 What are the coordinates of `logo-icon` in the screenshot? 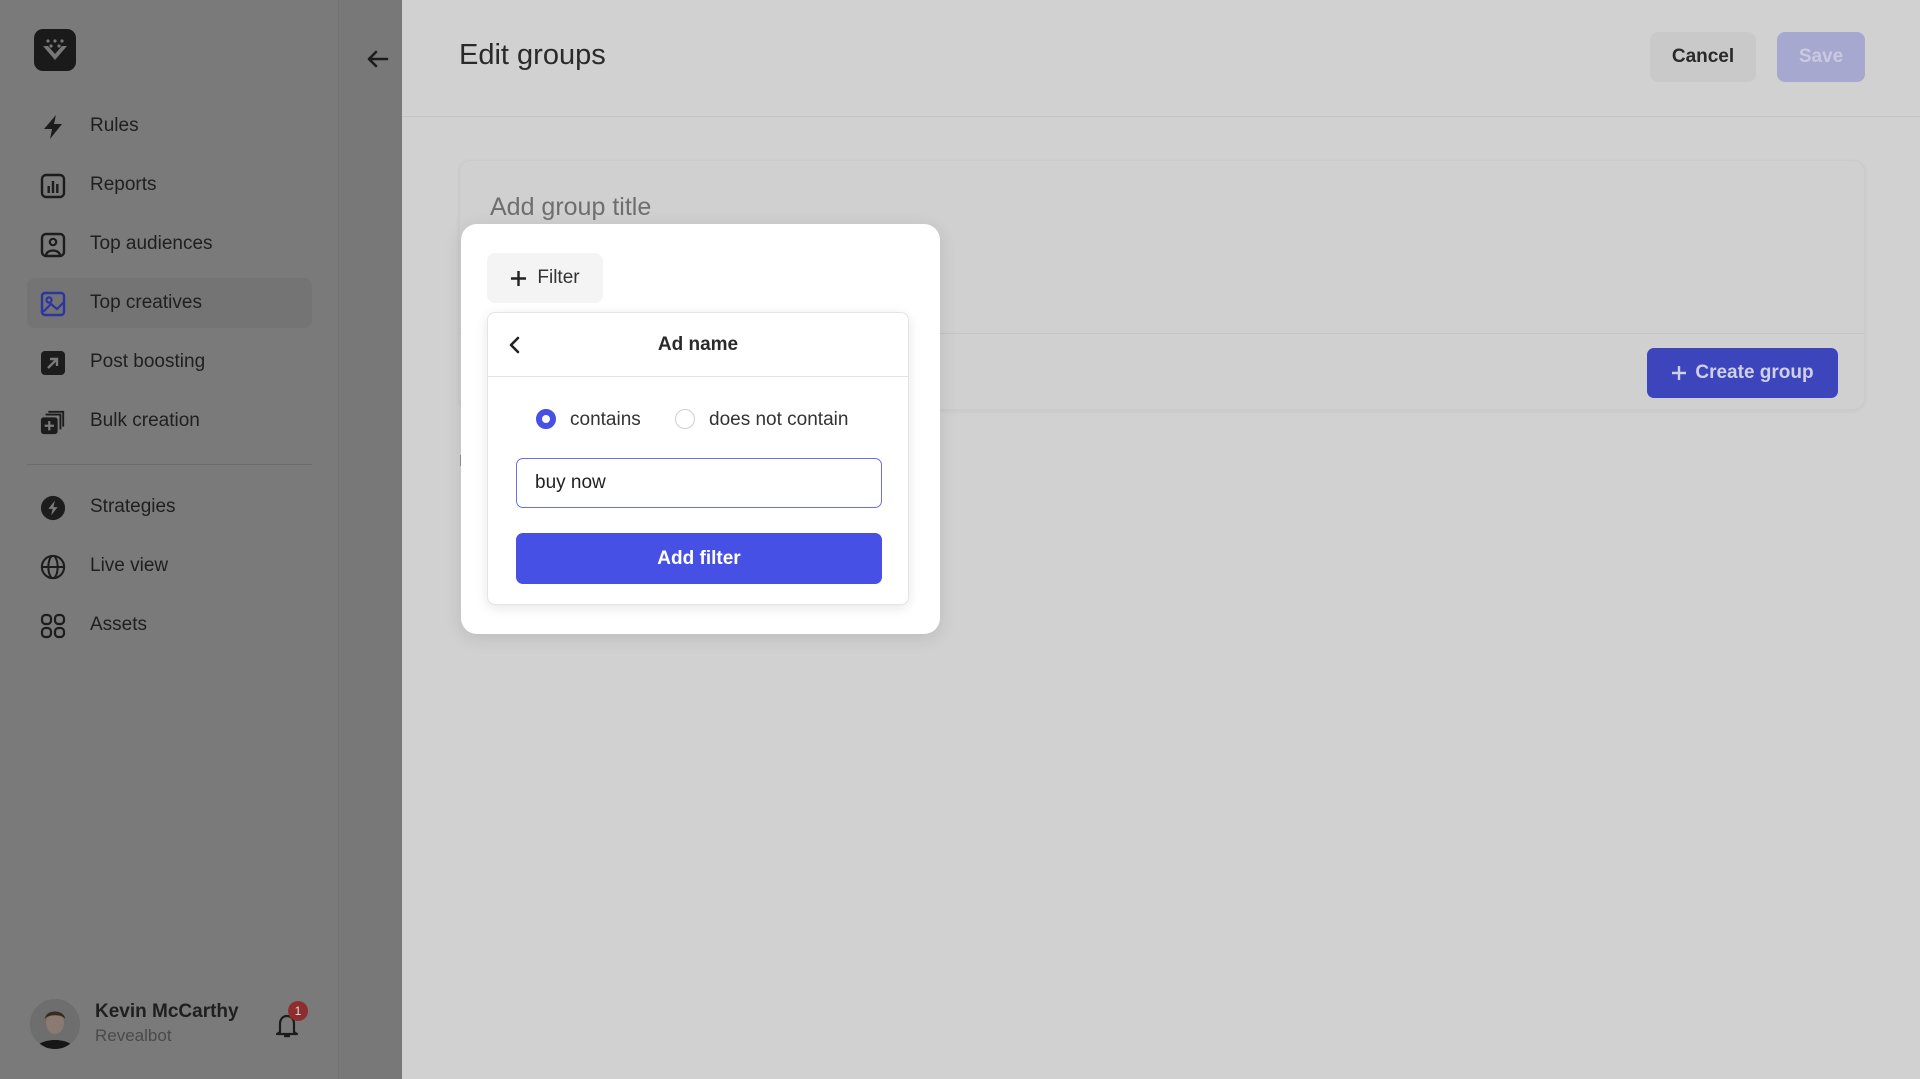 It's located at (55, 49).